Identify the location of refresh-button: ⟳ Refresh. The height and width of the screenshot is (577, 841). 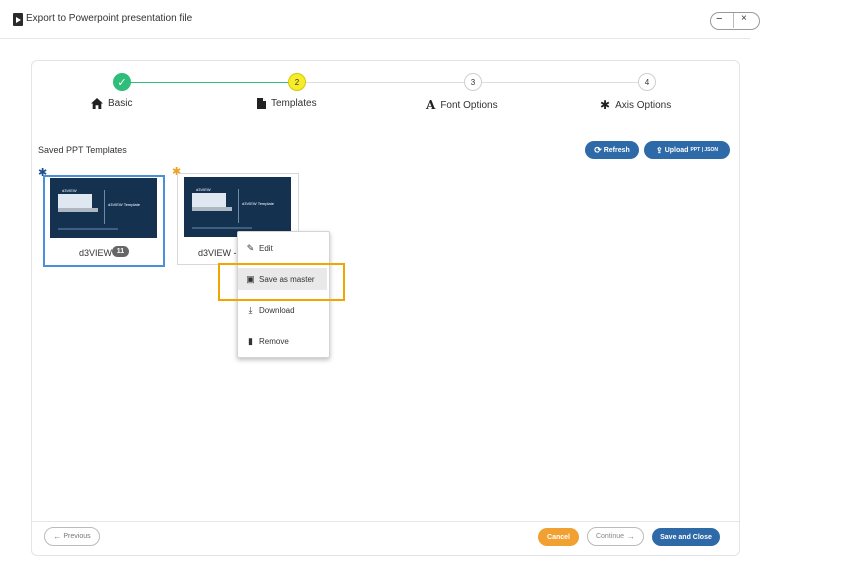
(612, 150).